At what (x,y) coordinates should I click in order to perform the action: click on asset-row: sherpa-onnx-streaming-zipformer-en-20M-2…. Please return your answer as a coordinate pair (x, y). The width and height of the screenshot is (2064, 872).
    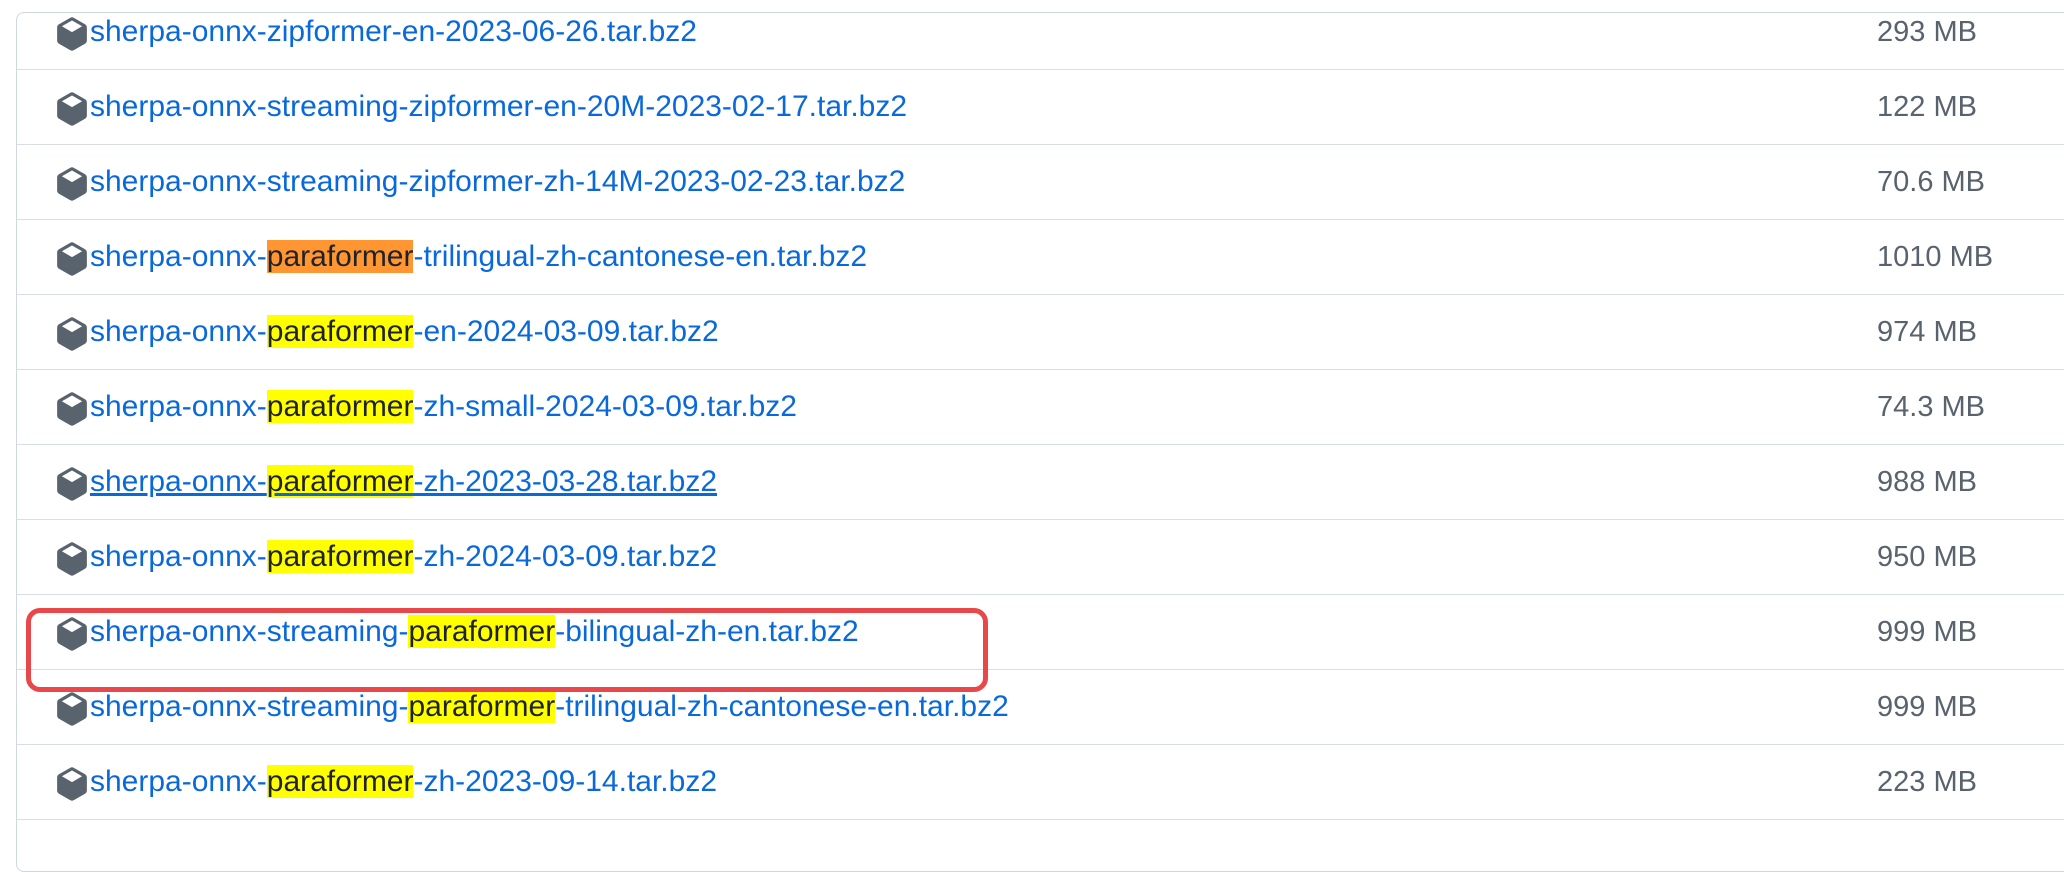
    Looking at the image, I should click on (1040, 107).